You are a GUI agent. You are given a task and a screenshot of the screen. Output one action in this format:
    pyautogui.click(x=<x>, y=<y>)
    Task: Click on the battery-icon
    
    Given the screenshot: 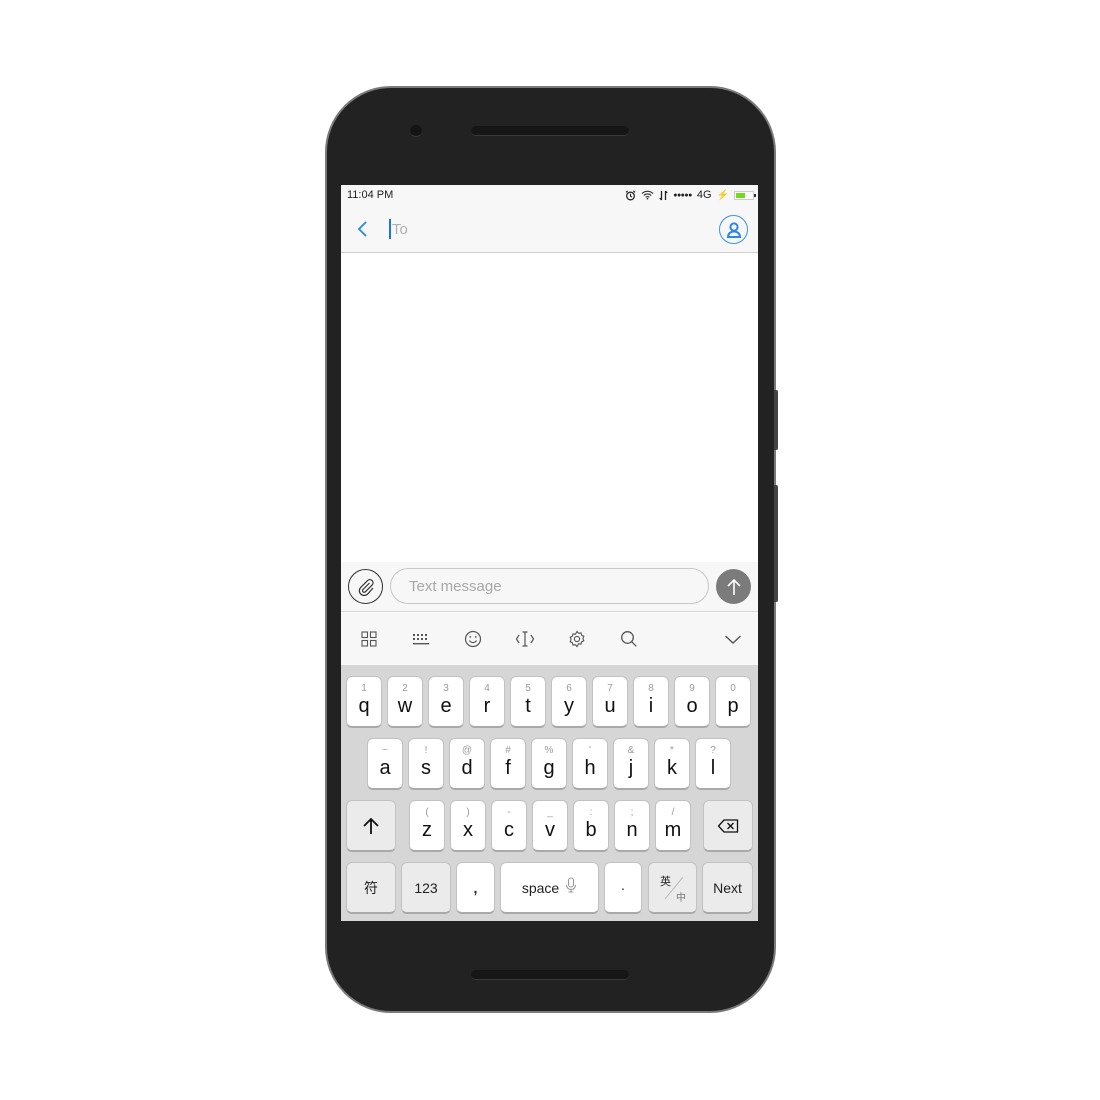 What is the action you would take?
    pyautogui.click(x=745, y=195)
    